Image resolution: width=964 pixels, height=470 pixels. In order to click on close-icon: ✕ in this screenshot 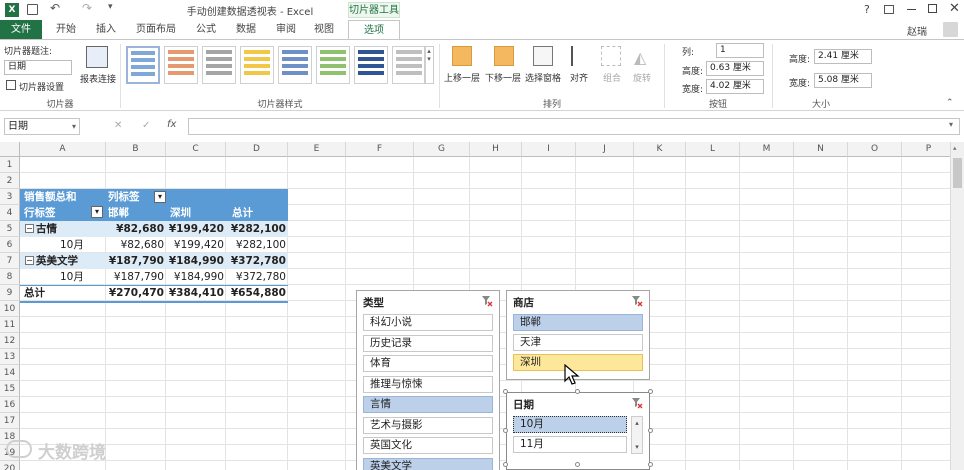, I will do `click(954, 8)`.